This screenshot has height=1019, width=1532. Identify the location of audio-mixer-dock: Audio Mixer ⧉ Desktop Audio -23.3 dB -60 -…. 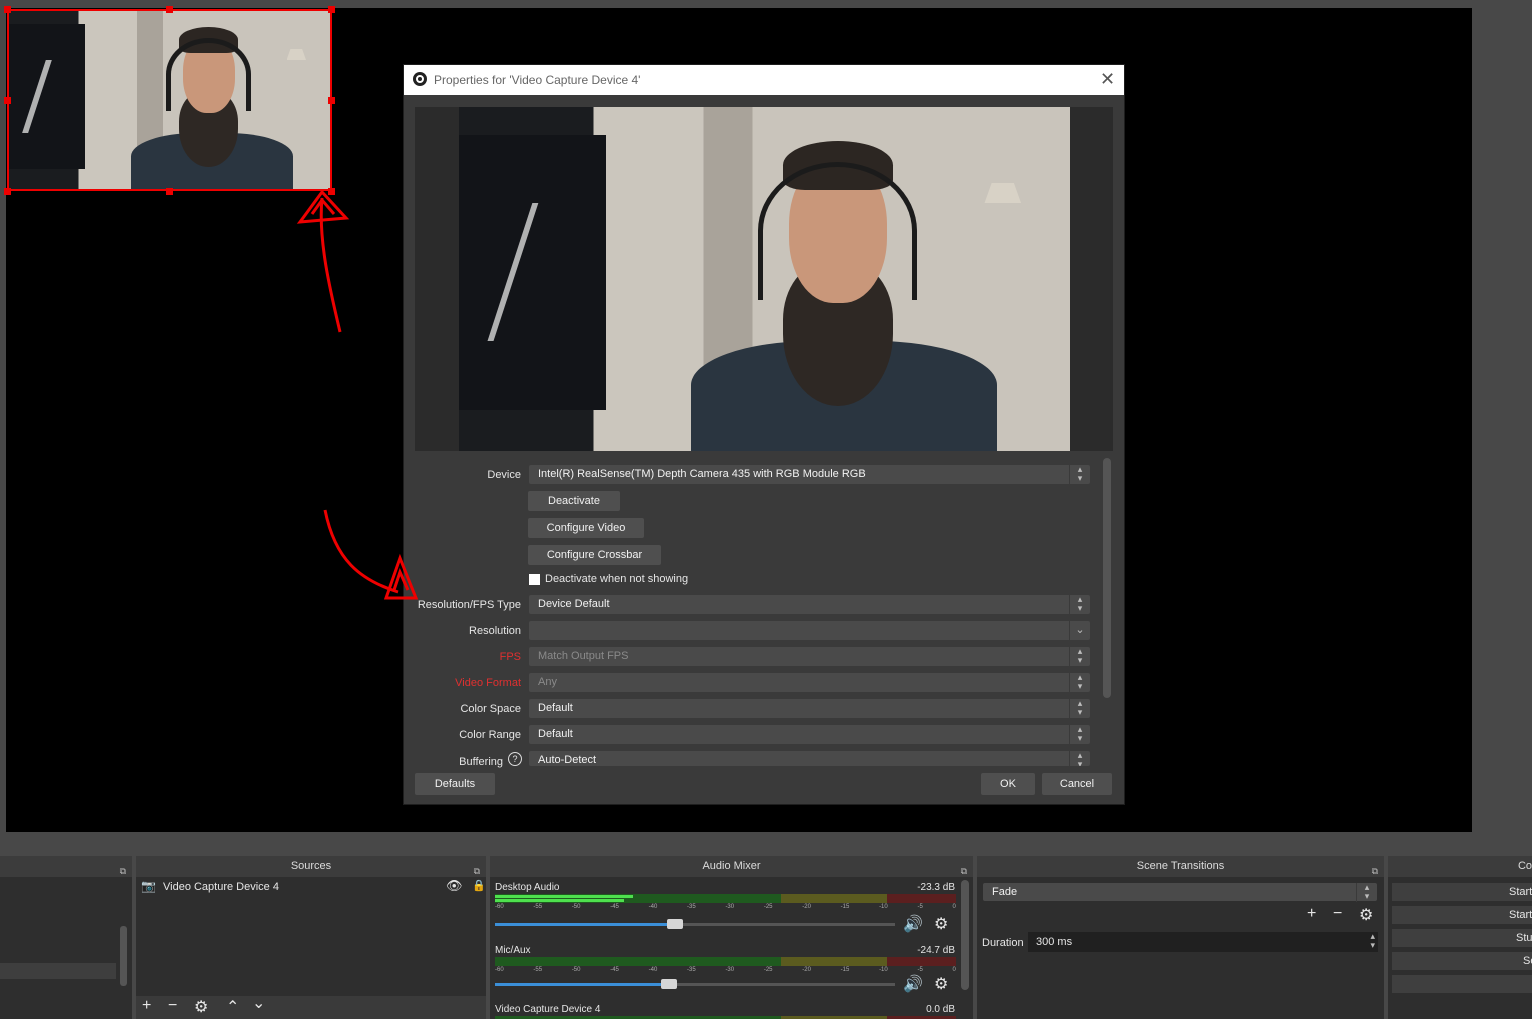
(731, 937).